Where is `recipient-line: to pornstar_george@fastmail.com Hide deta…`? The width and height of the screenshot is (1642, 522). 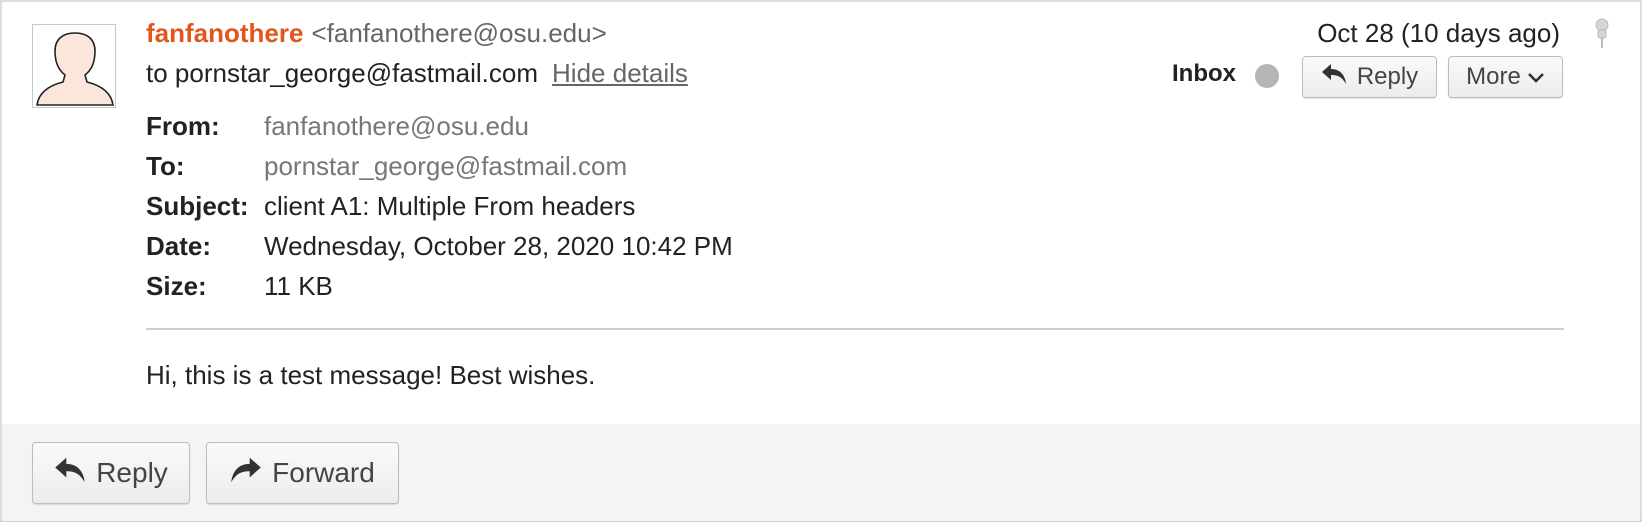
recipient-line: to pornstar_george@fastmail.com Hide deta… is located at coordinates (417, 73).